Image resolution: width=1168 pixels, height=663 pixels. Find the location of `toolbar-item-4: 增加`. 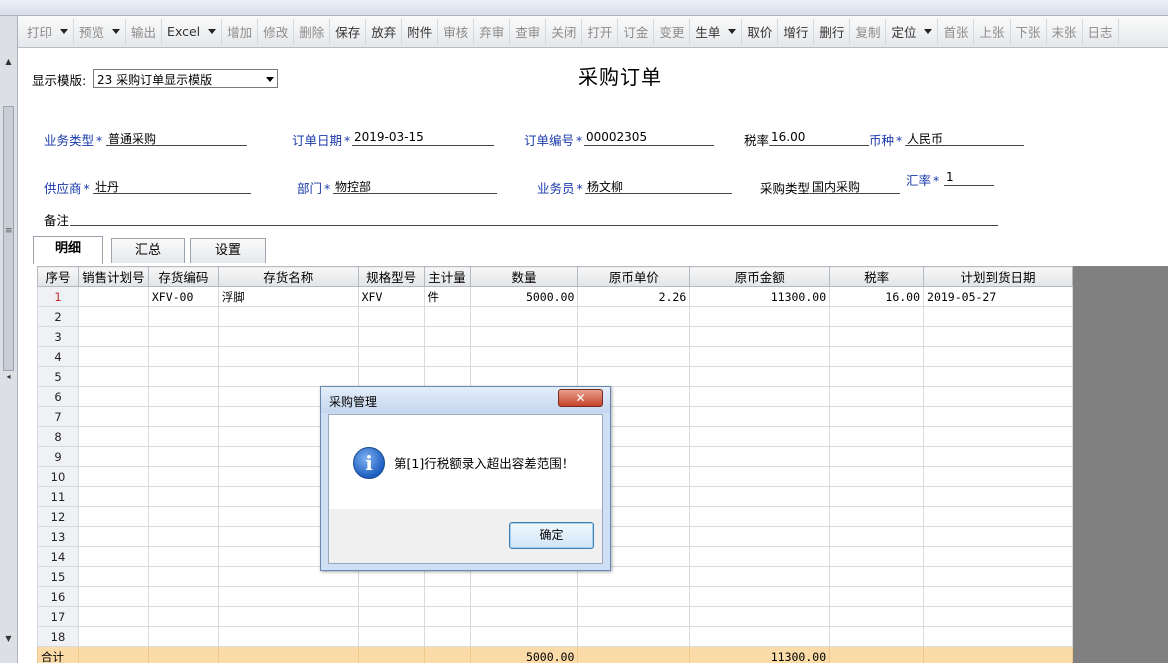

toolbar-item-4: 增加 is located at coordinates (240, 31).